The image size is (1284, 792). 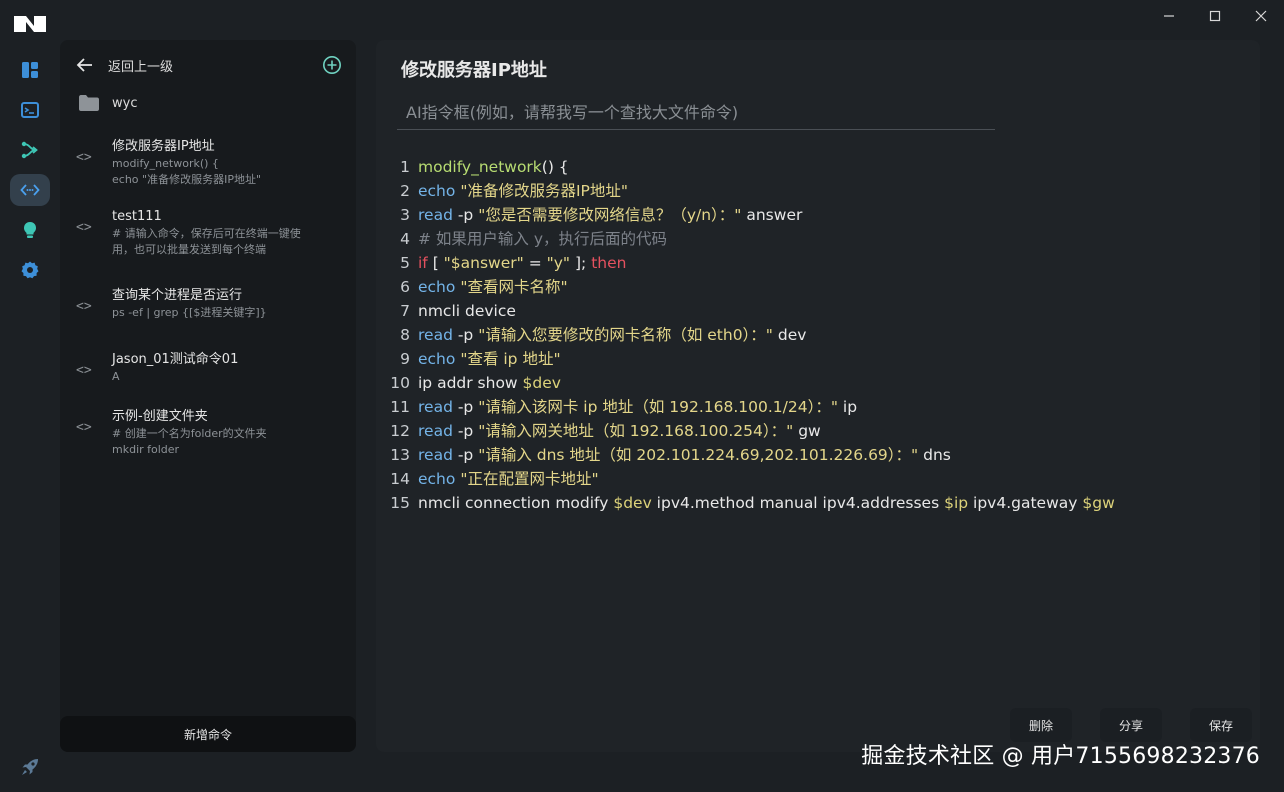 I want to click on line-number: 13, so click(x=400, y=455).